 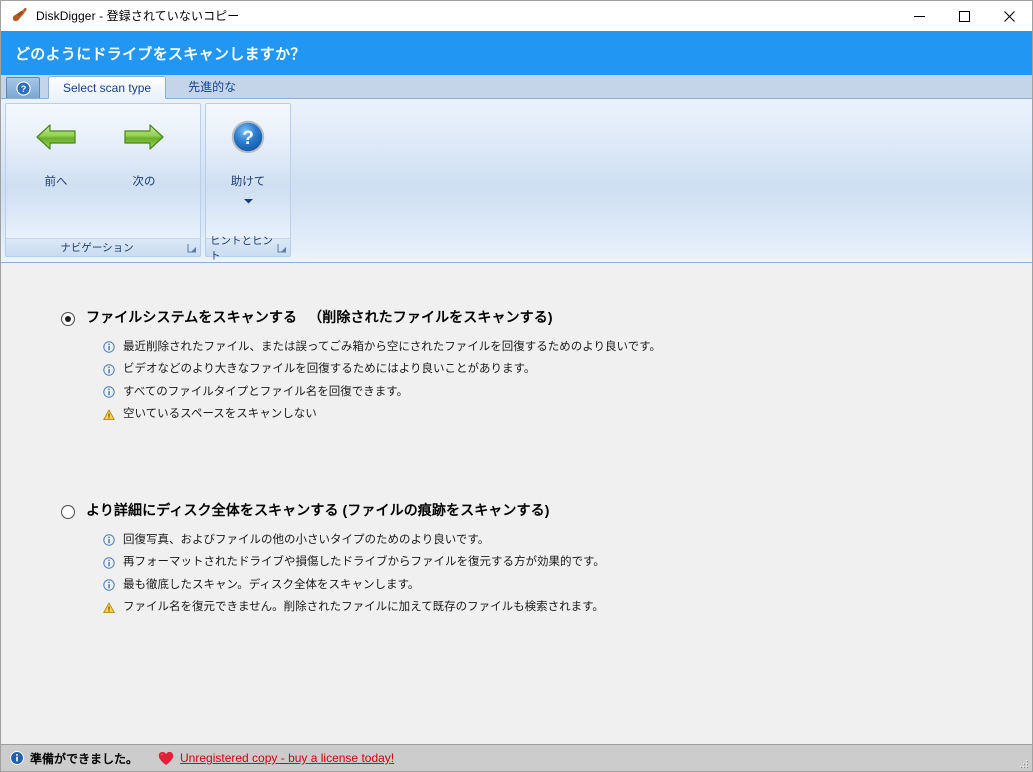 What do you see at coordinates (248, 200) in the screenshot?
I see `chevron-down-icon` at bounding box center [248, 200].